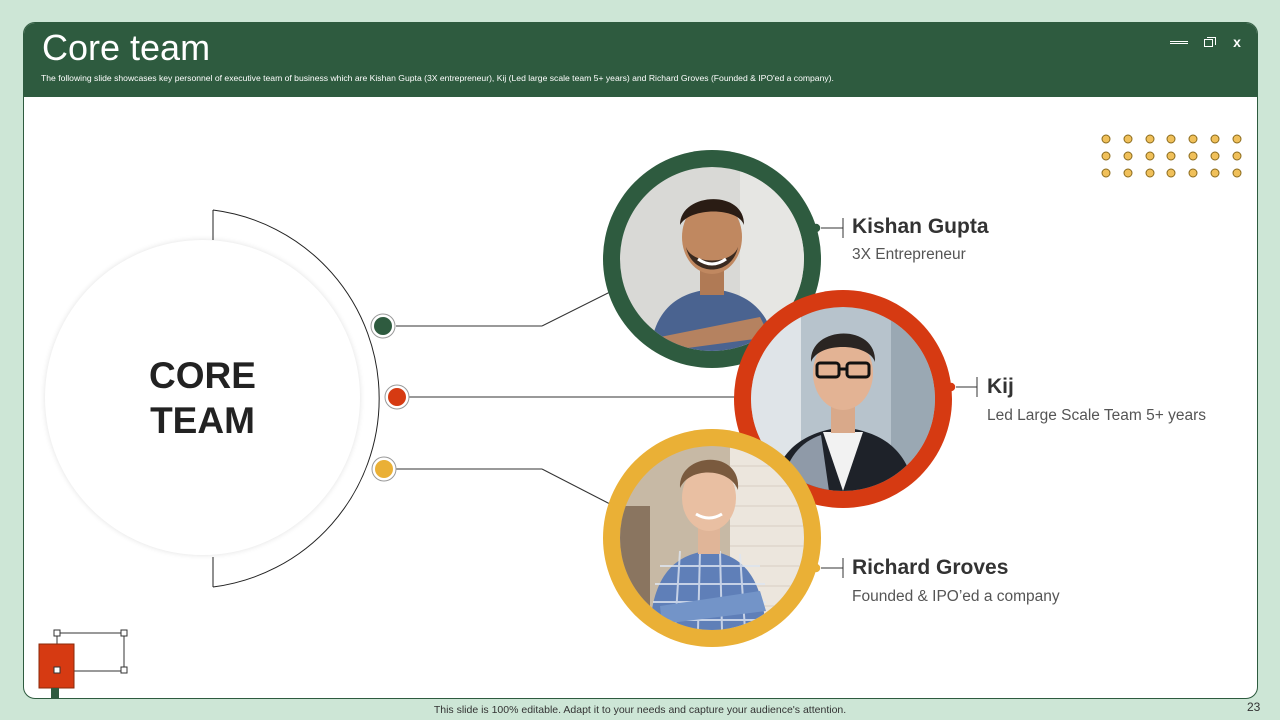 The image size is (1280, 720). Describe the element at coordinates (930, 567) in the screenshot. I see `member-name-3: Richard Groves` at that location.